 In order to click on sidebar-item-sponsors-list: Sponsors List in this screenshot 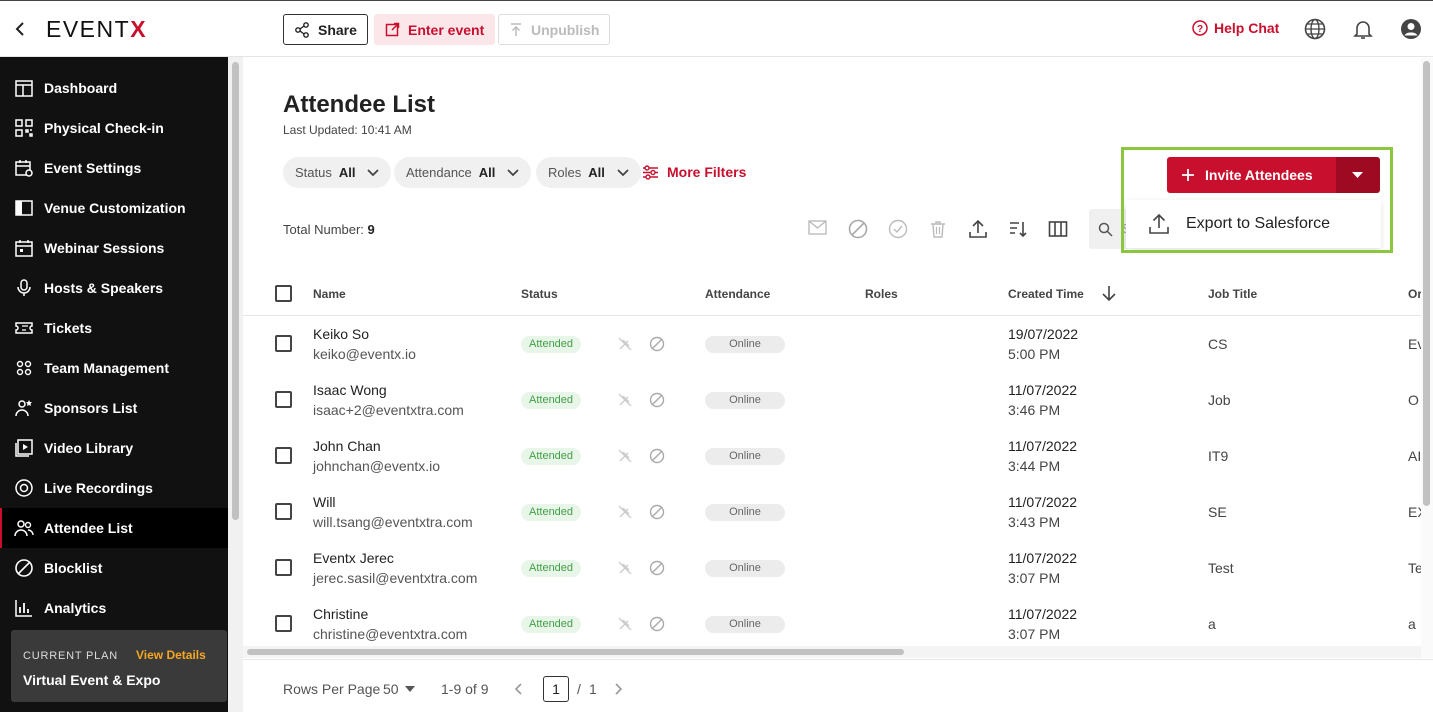, I will do `click(114, 408)`.